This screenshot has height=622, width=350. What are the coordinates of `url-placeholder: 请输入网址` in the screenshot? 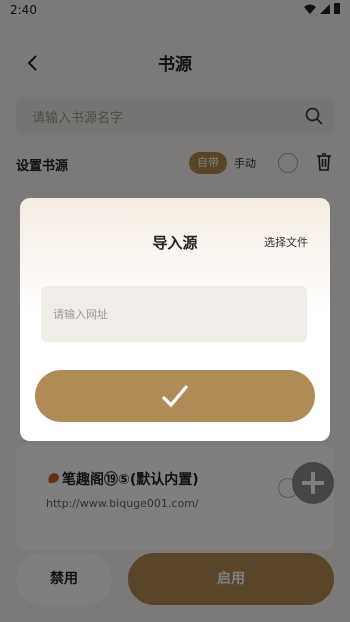 It's located at (80, 314).